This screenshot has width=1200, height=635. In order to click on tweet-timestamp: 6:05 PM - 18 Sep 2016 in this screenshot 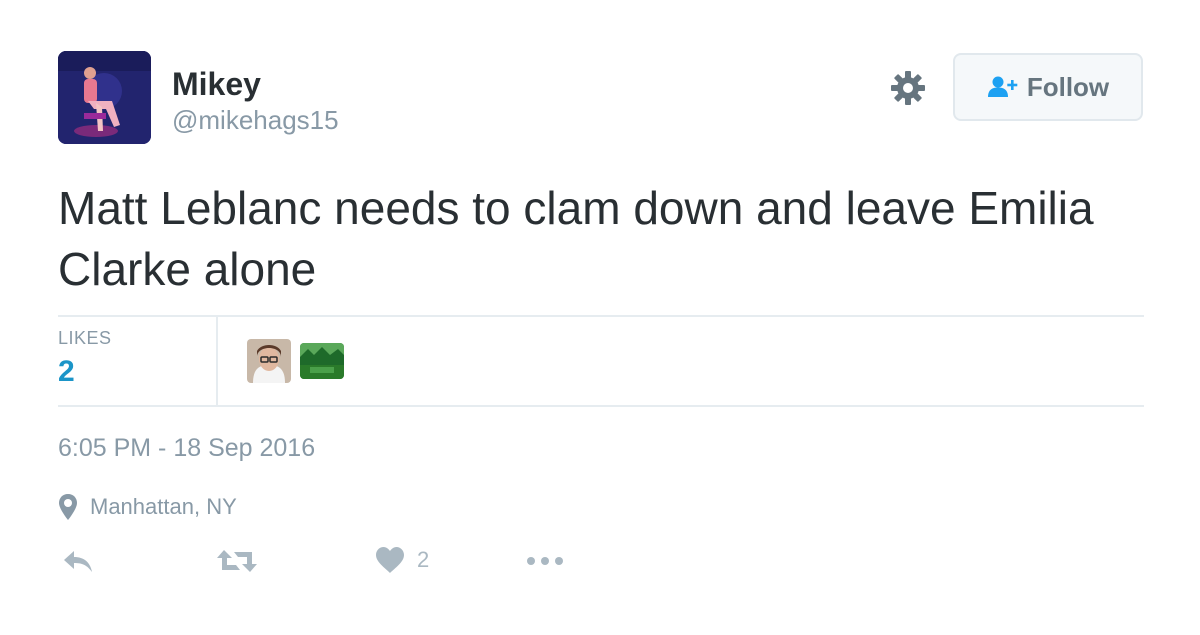, I will do `click(186, 448)`.